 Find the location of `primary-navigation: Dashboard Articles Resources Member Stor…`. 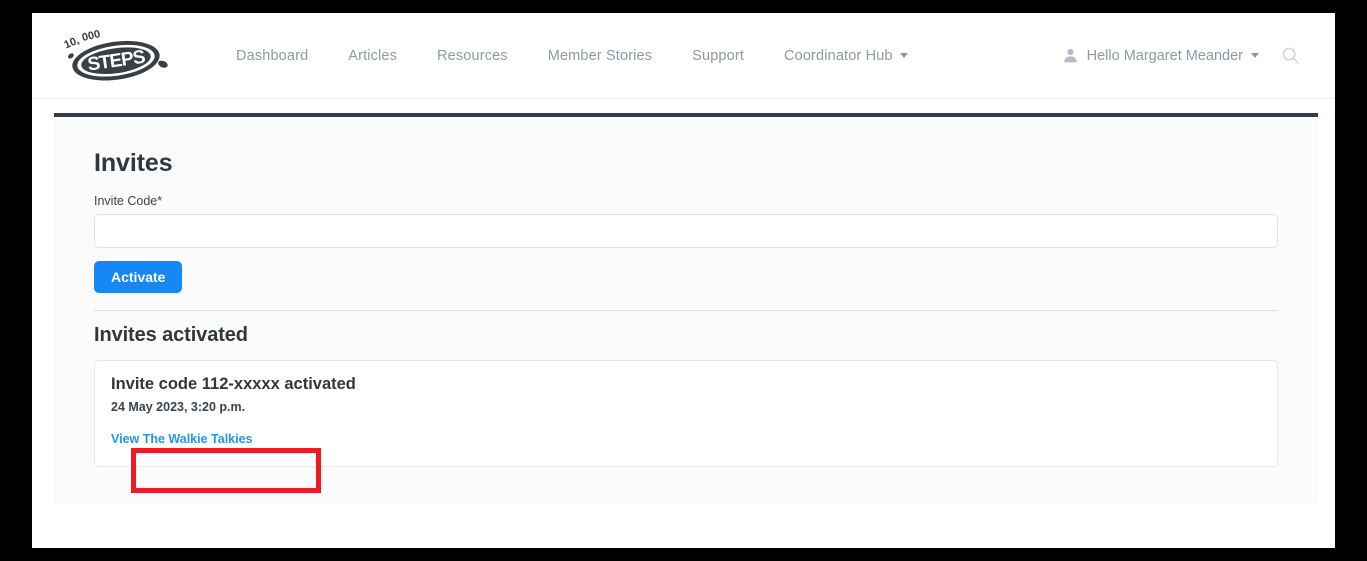

primary-navigation: Dashboard Articles Resources Member Stor… is located at coordinates (572, 56).